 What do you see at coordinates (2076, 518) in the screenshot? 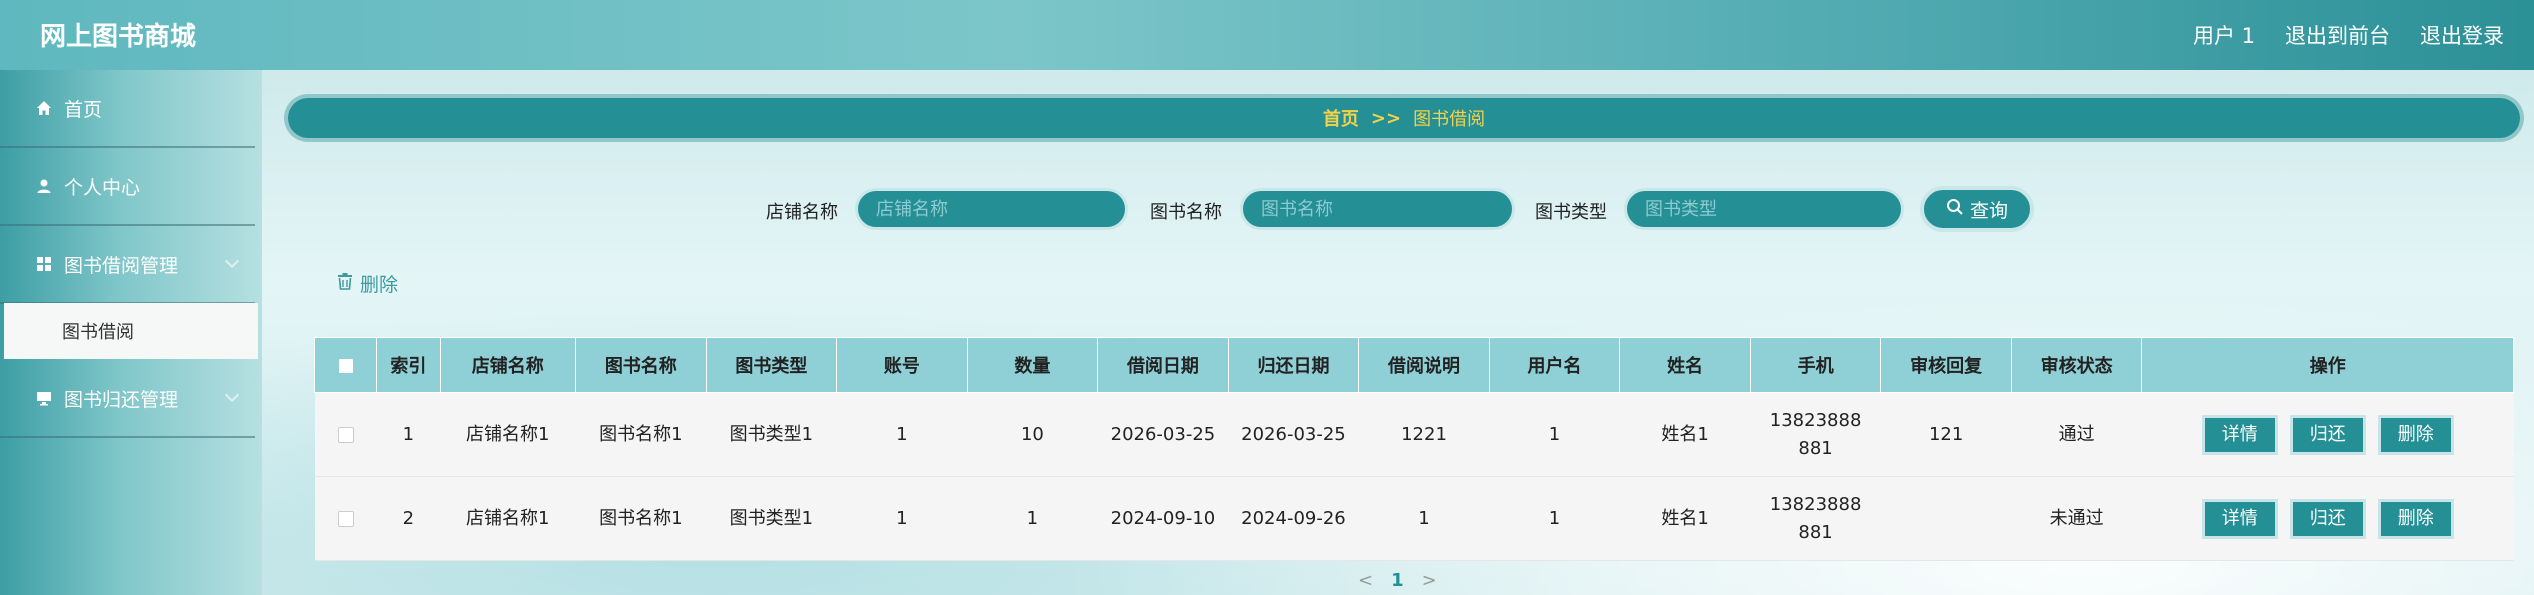
I see `table-cell: 未通过` at bounding box center [2076, 518].